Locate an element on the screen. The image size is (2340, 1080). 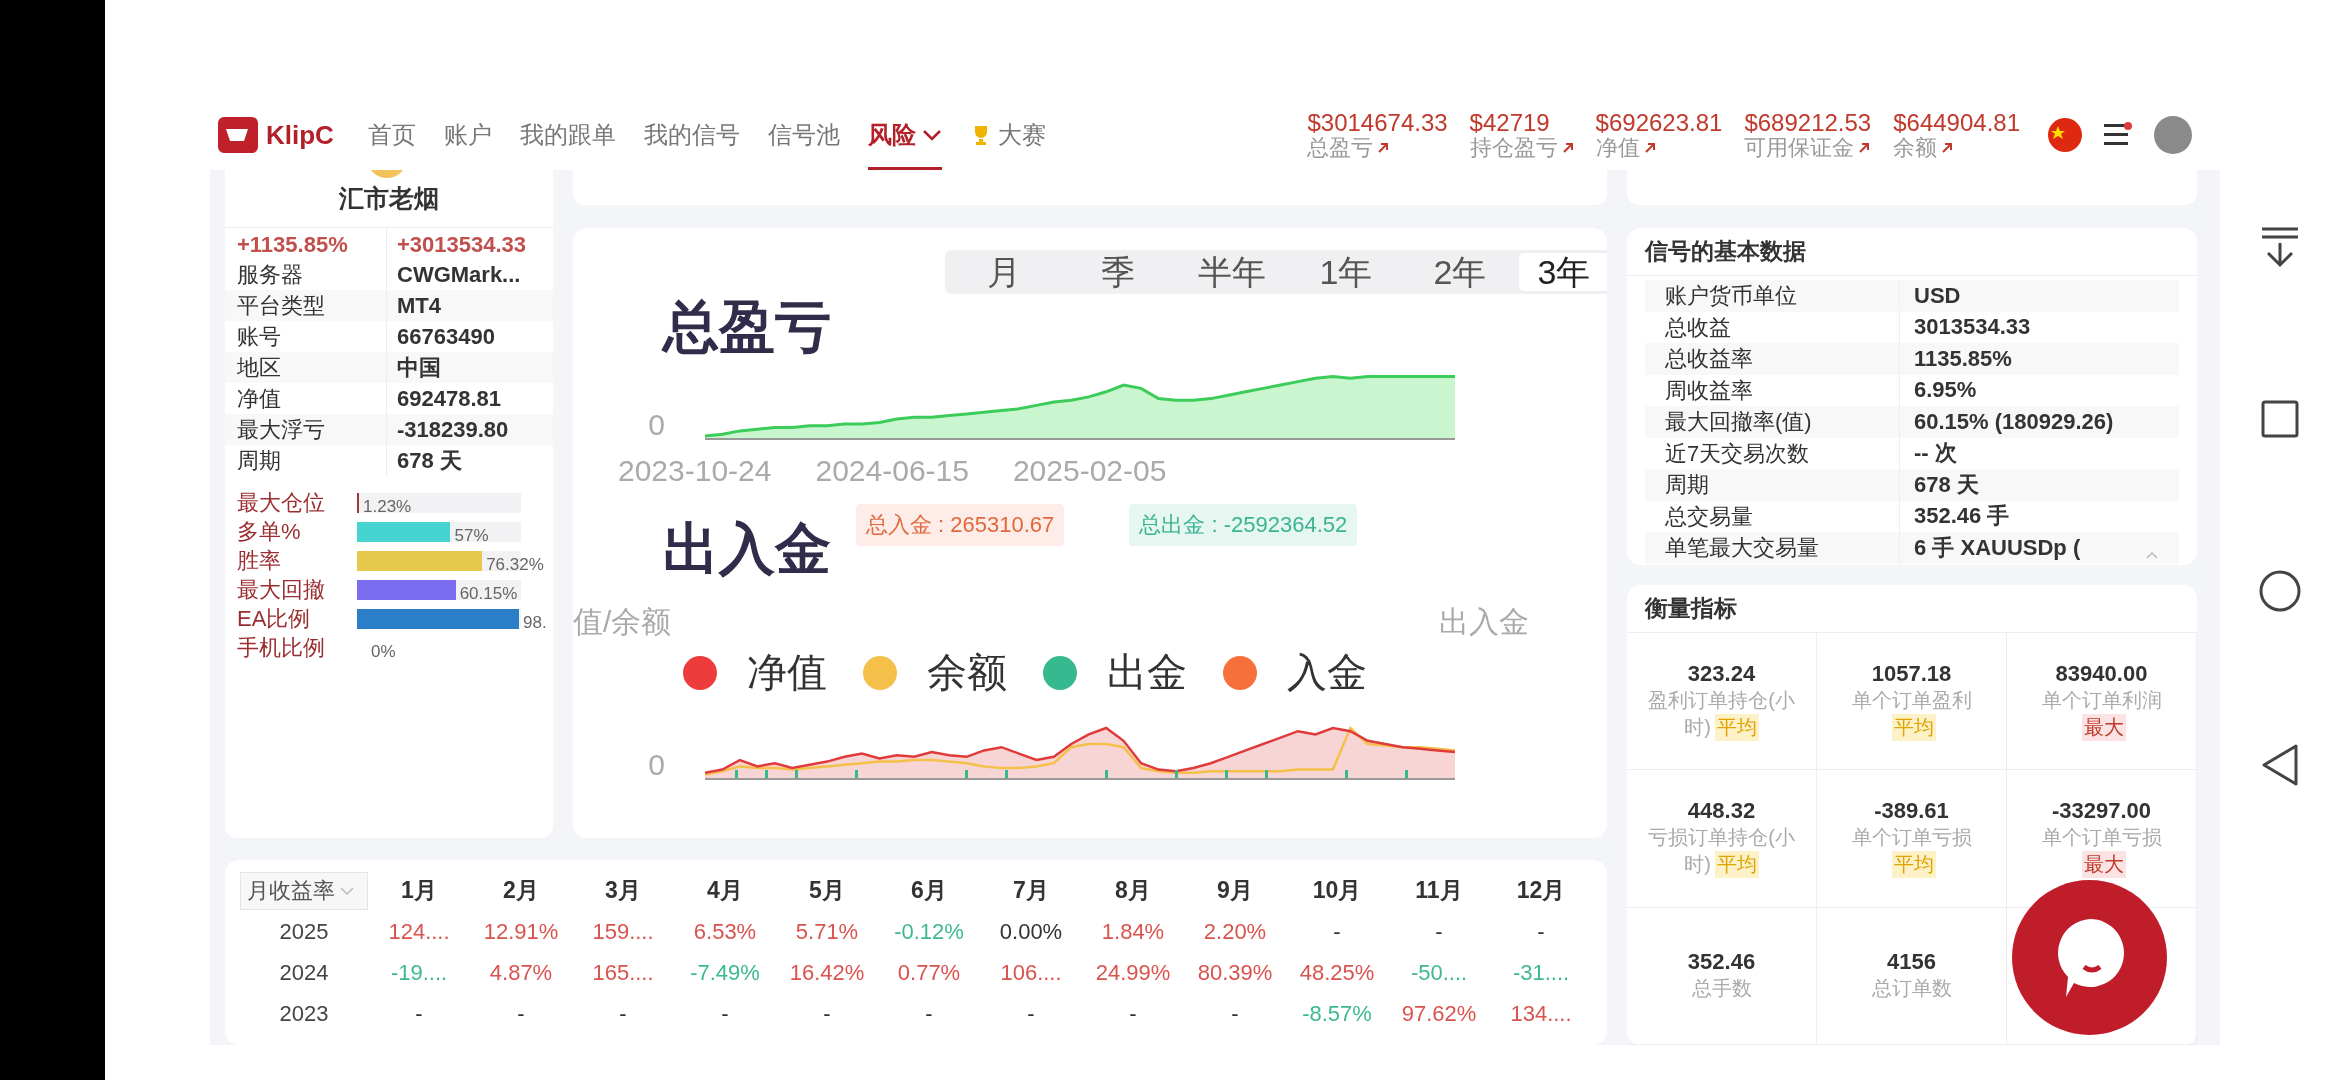
detail-value: 692478.81 is located at coordinates (449, 398).